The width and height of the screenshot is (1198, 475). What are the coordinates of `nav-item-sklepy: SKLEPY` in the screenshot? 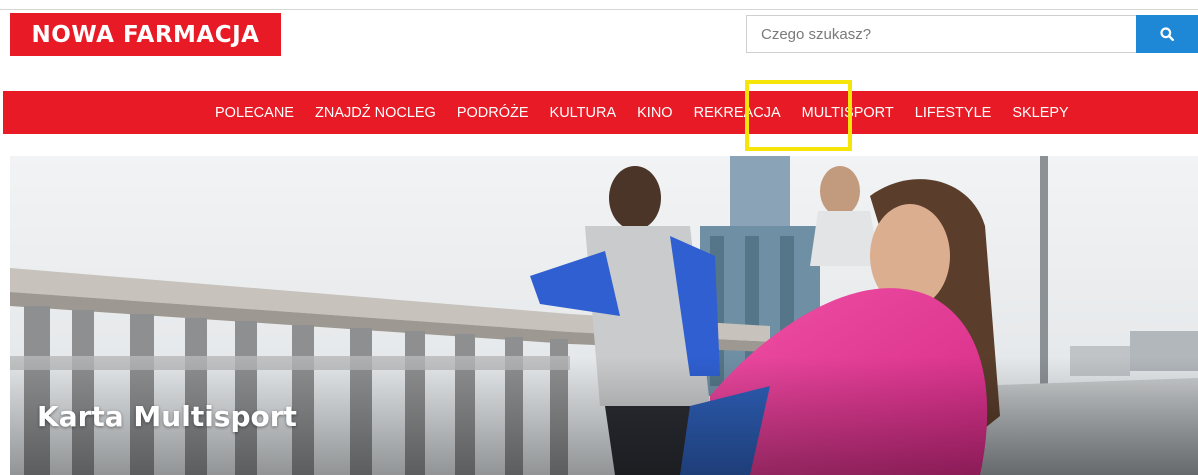 It's located at (1040, 113).